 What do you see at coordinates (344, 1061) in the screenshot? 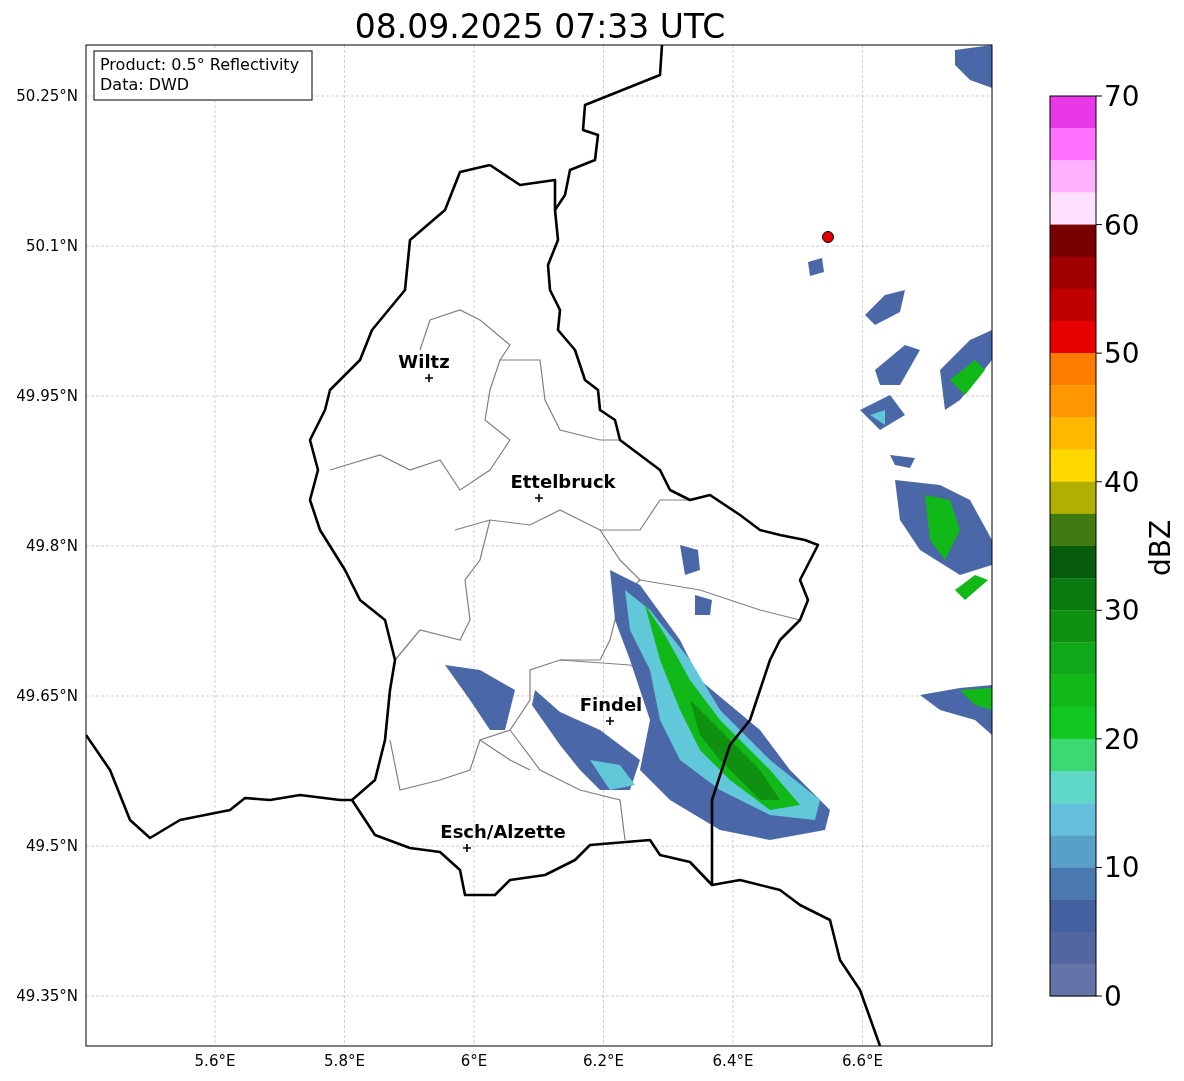
I see `longitude-label: 5.8°E` at bounding box center [344, 1061].